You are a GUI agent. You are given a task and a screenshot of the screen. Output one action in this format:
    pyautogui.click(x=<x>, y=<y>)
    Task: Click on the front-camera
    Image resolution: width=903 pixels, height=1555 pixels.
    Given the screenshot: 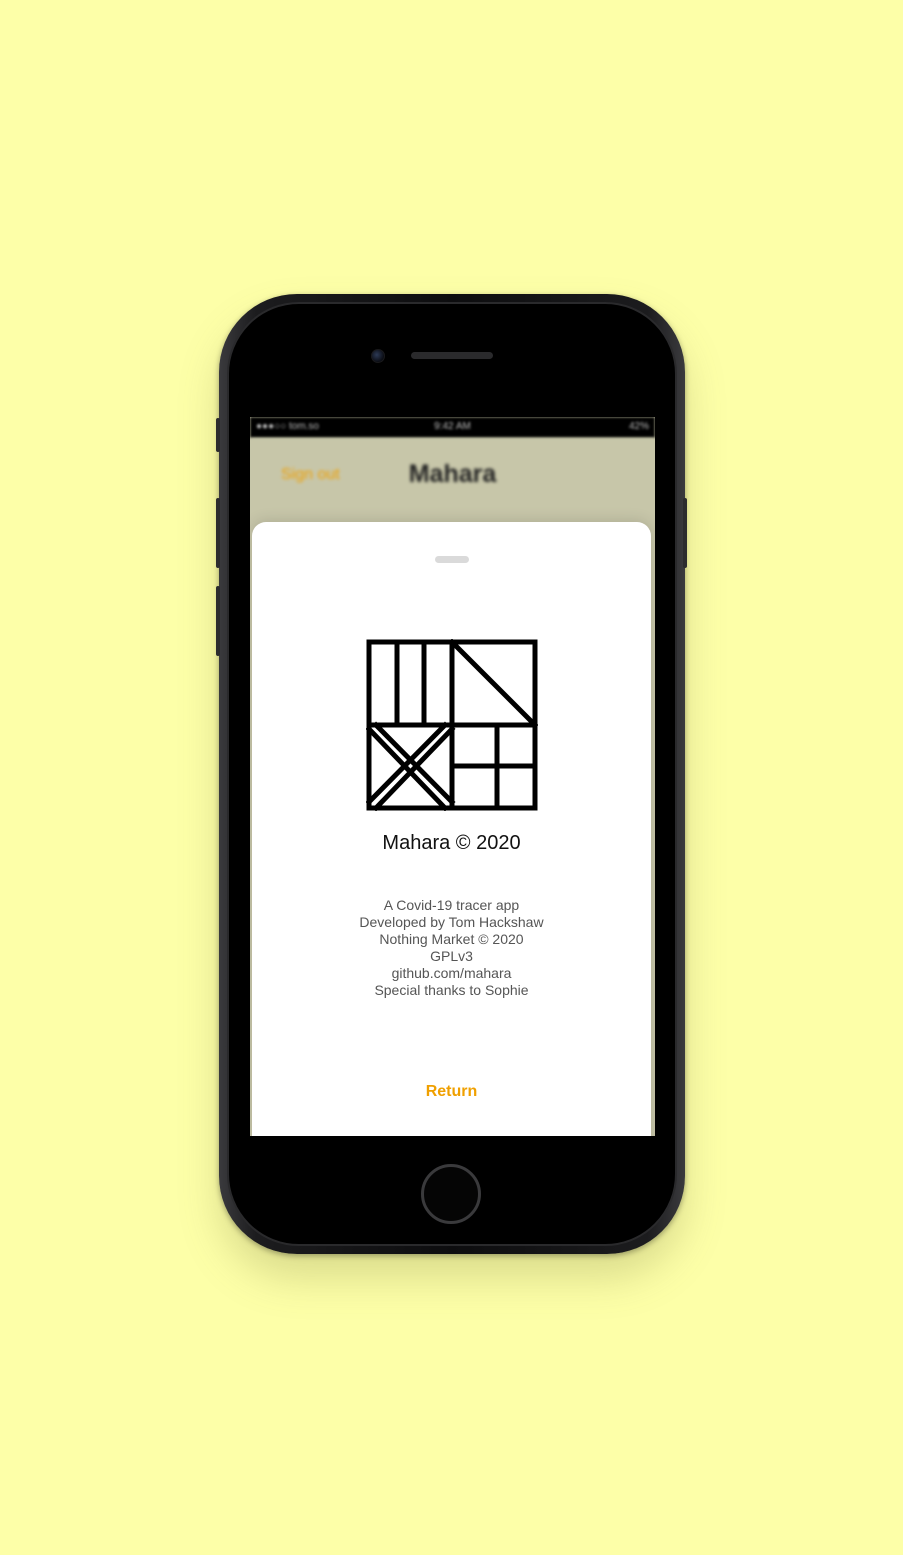 What is the action you would take?
    pyautogui.click(x=378, y=356)
    